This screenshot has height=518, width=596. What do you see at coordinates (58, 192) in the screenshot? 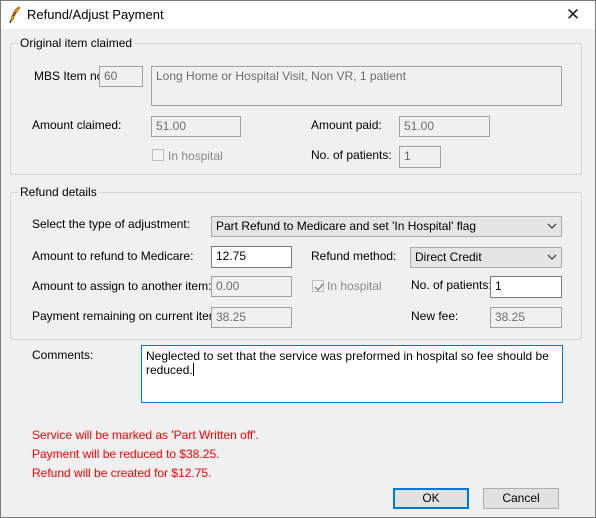
I see `refund-details-group-label: Refund details` at bounding box center [58, 192].